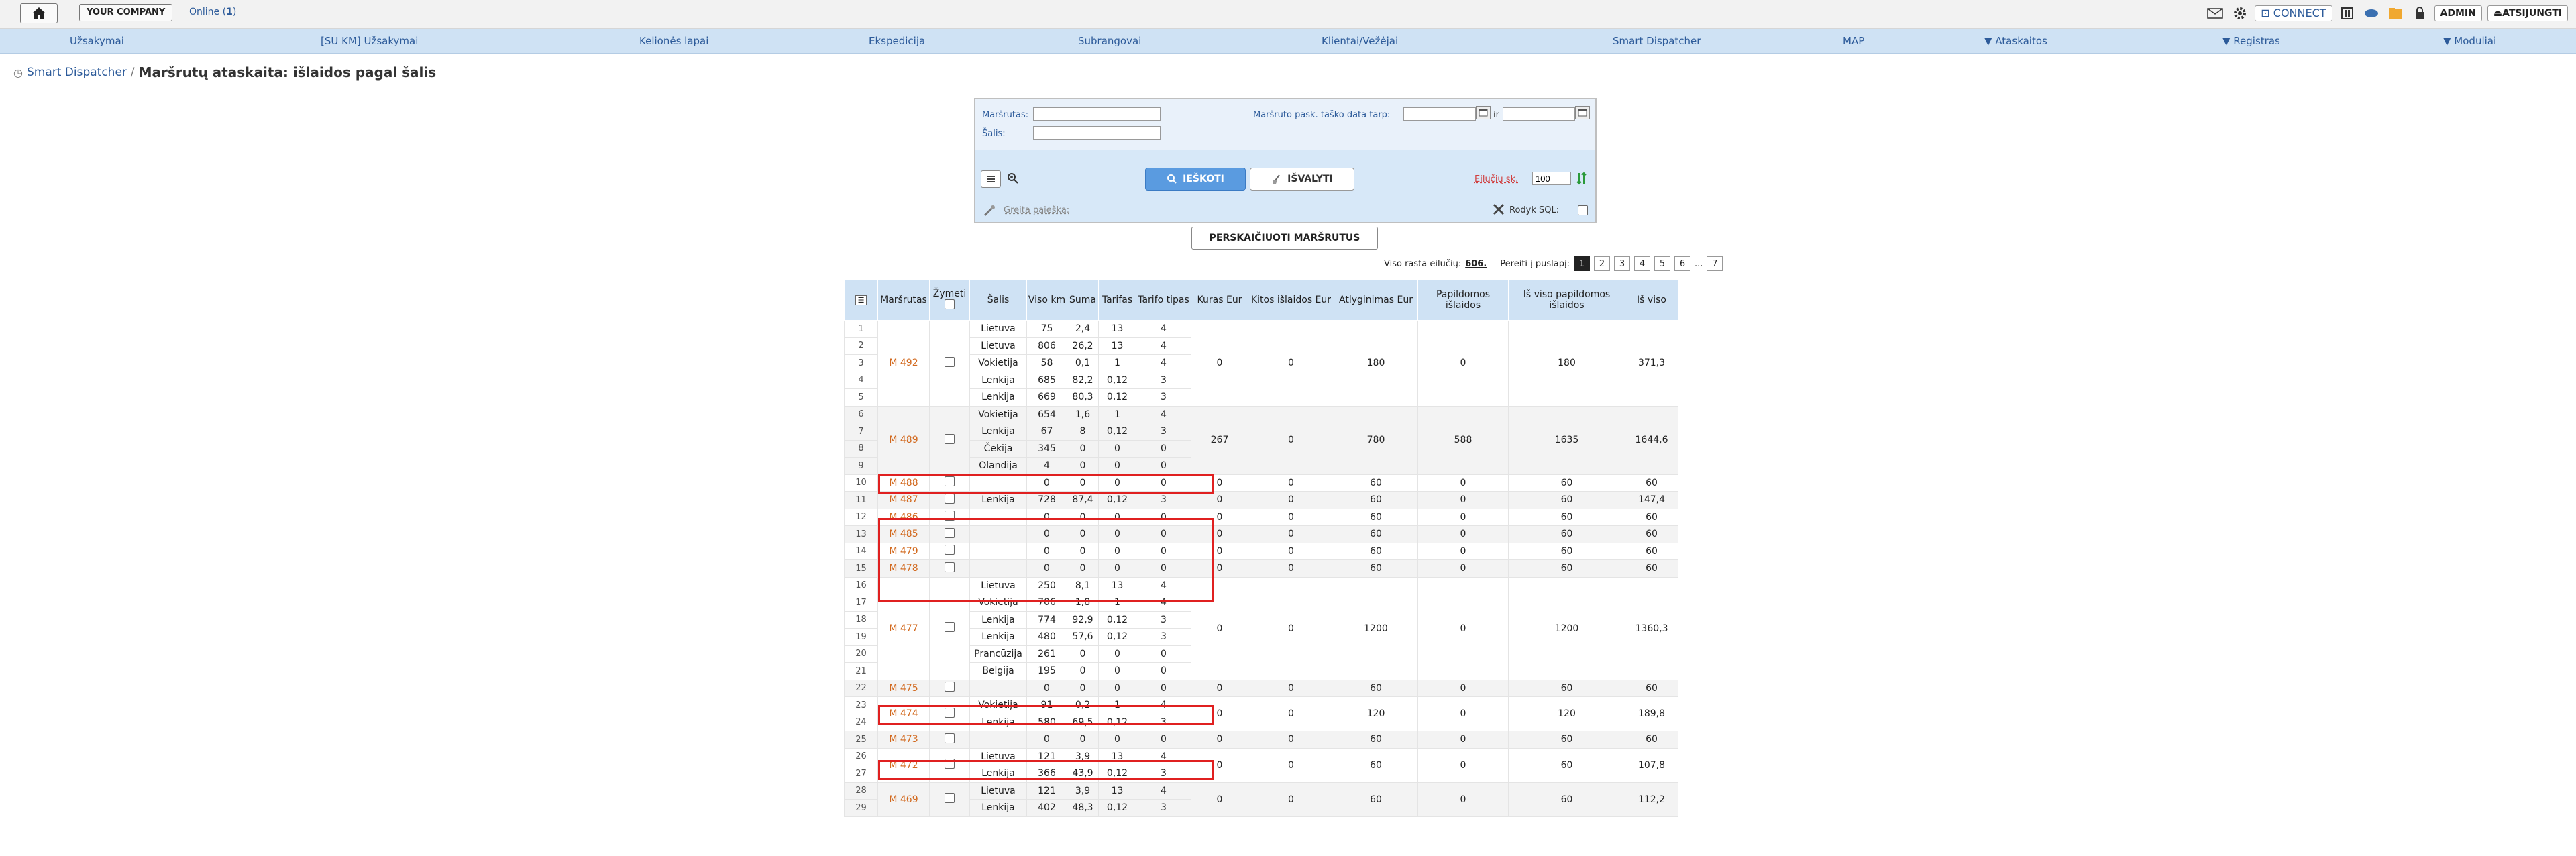 This screenshot has width=2576, height=856. What do you see at coordinates (1083, 300) in the screenshot?
I see `header-sum: Suma` at bounding box center [1083, 300].